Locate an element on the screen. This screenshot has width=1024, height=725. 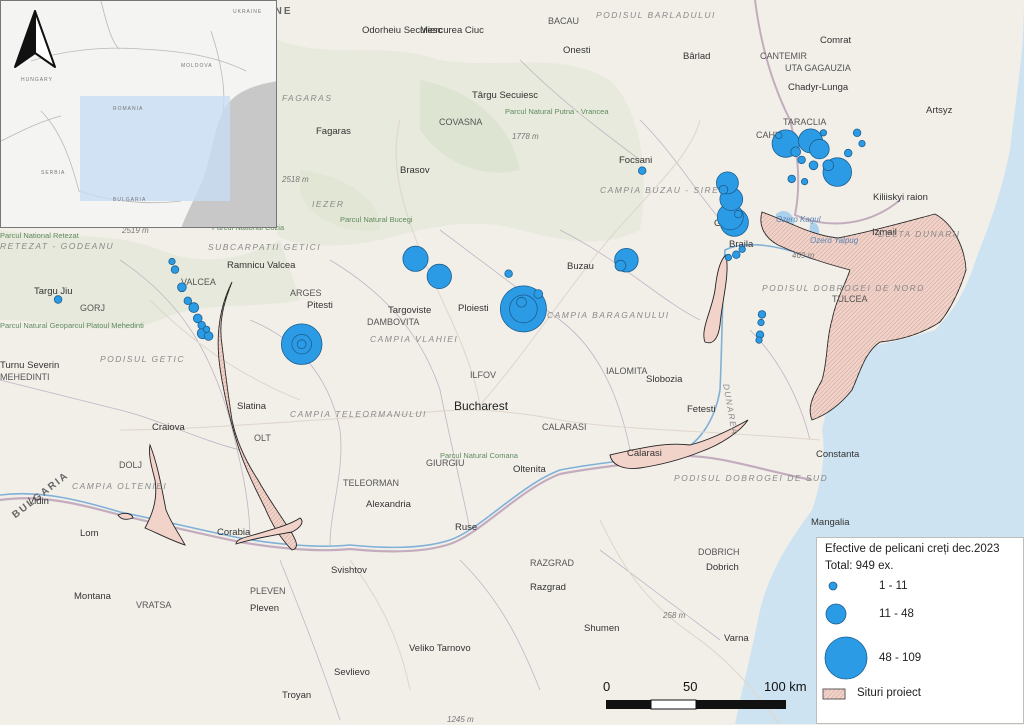
label-tulcea: TULCEA is located at coordinates (850, 299).